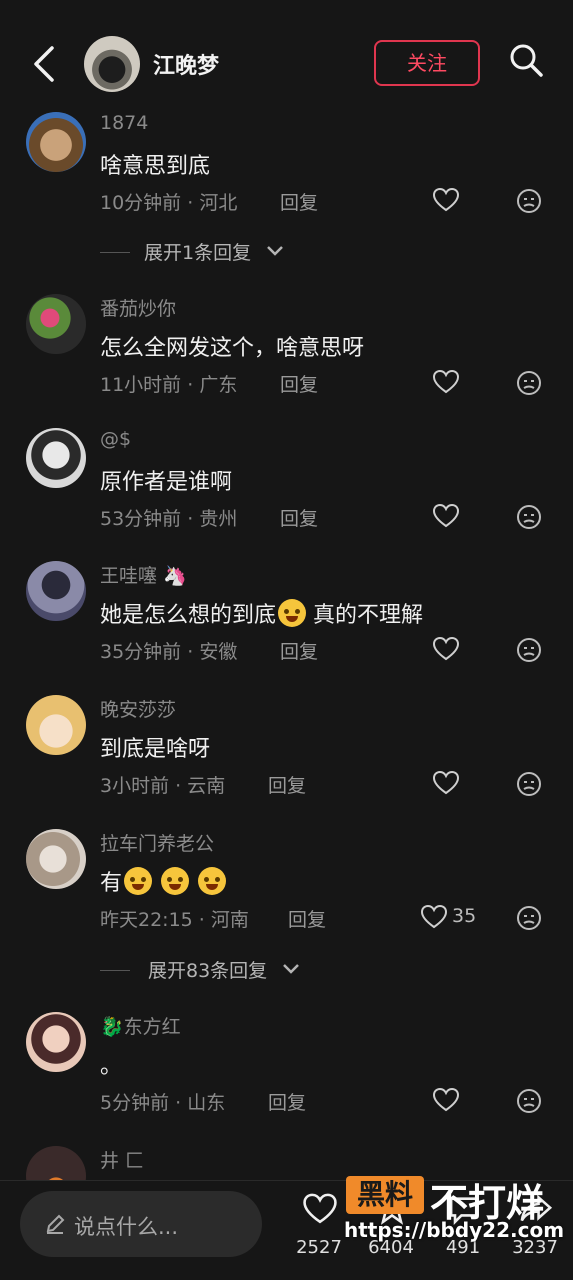  What do you see at coordinates (124, 123) in the screenshot?
I see `comment-username: 1874` at bounding box center [124, 123].